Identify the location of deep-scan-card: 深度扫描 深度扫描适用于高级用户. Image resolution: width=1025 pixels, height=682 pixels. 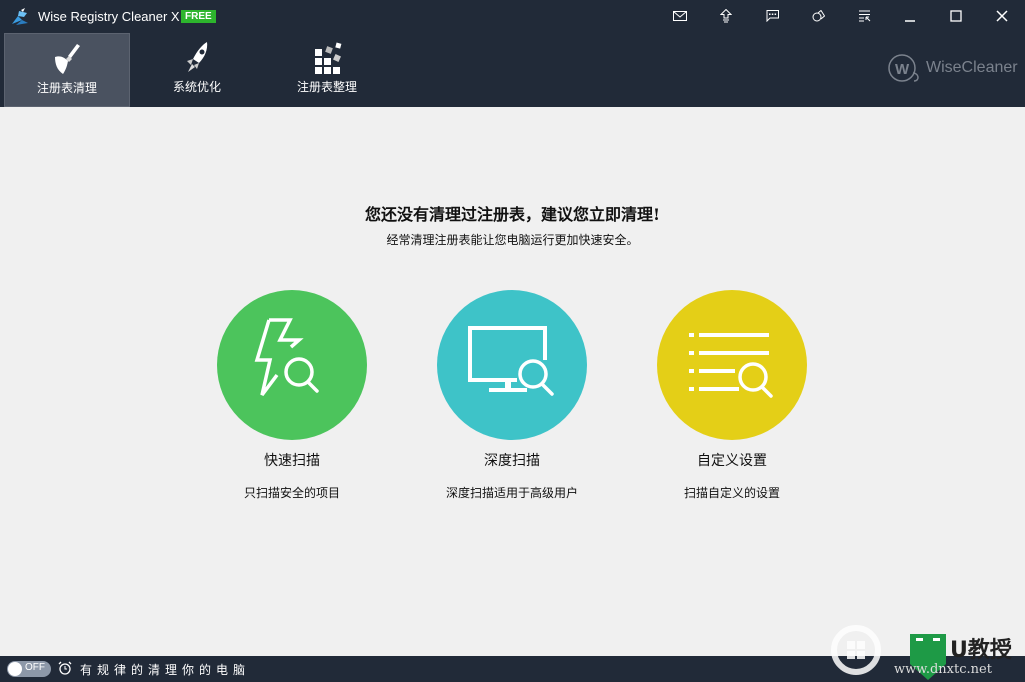
(512, 395).